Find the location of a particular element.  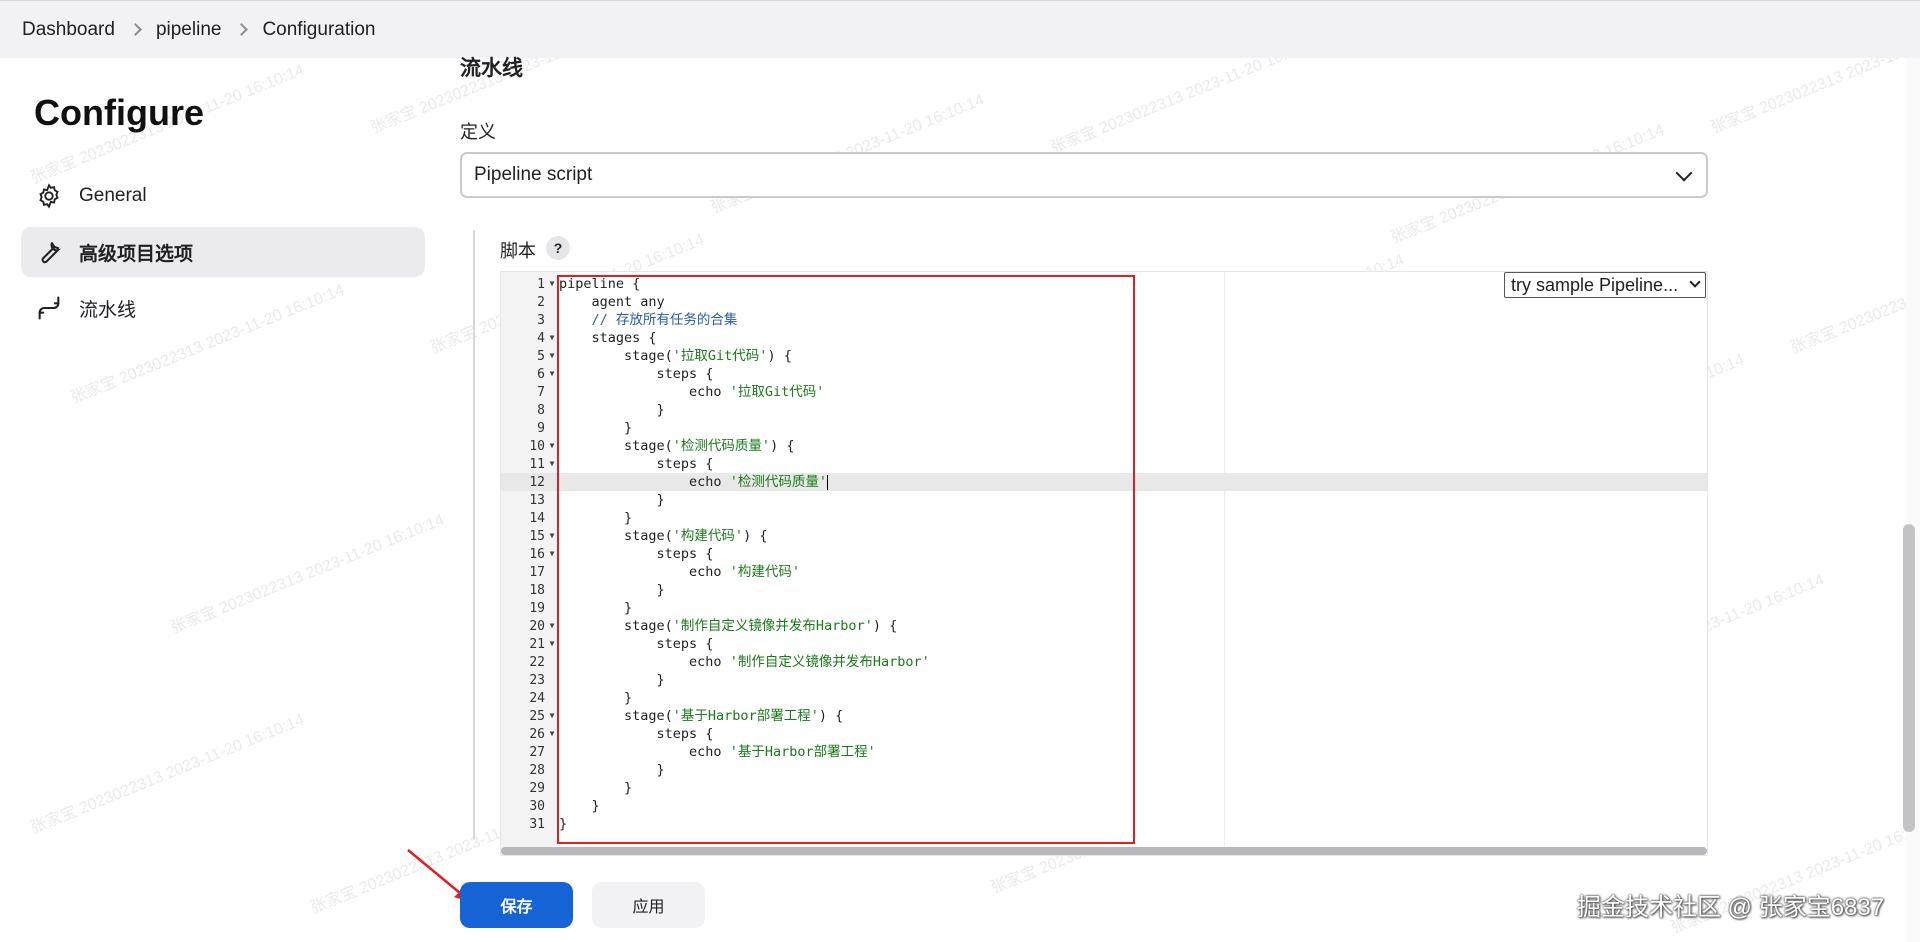

code-line: 19 } is located at coordinates (1104, 608).